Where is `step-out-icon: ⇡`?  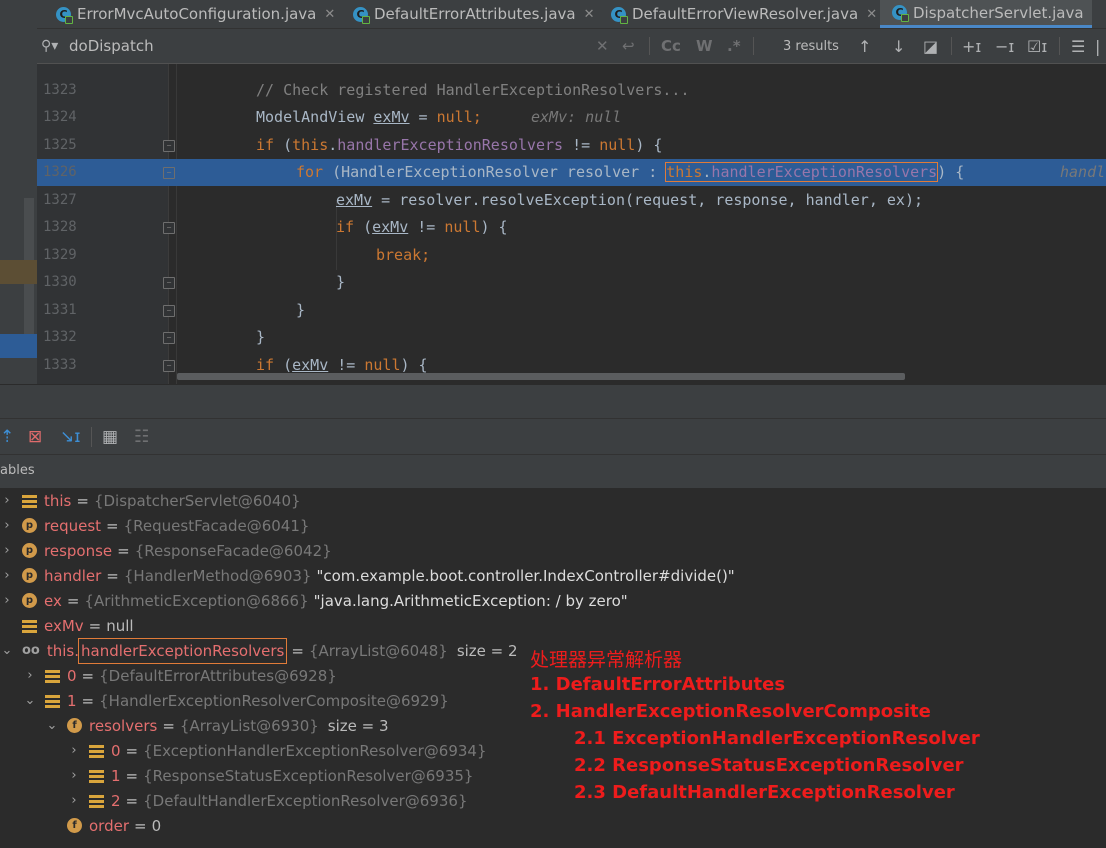
step-out-icon: ⇡ is located at coordinates (7, 437).